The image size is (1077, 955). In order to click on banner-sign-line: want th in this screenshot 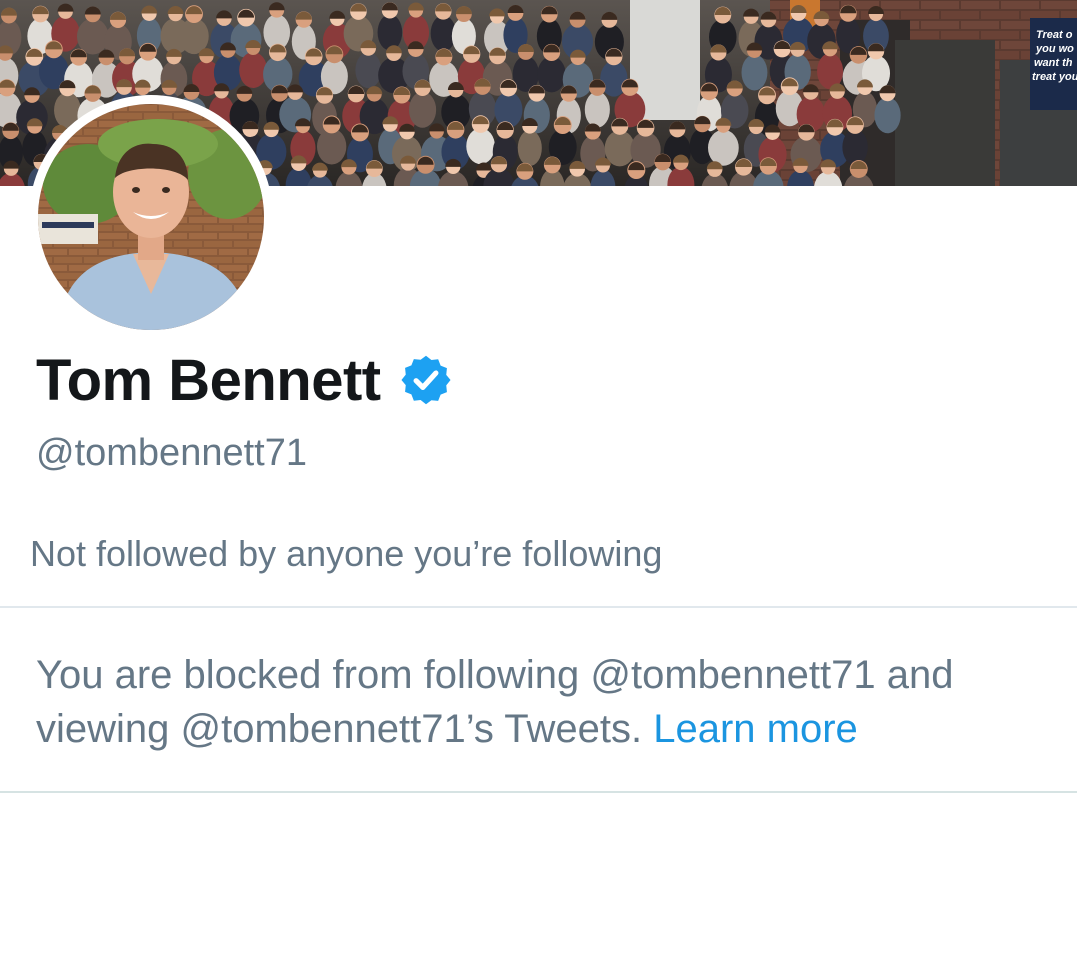, I will do `click(1053, 63)`.